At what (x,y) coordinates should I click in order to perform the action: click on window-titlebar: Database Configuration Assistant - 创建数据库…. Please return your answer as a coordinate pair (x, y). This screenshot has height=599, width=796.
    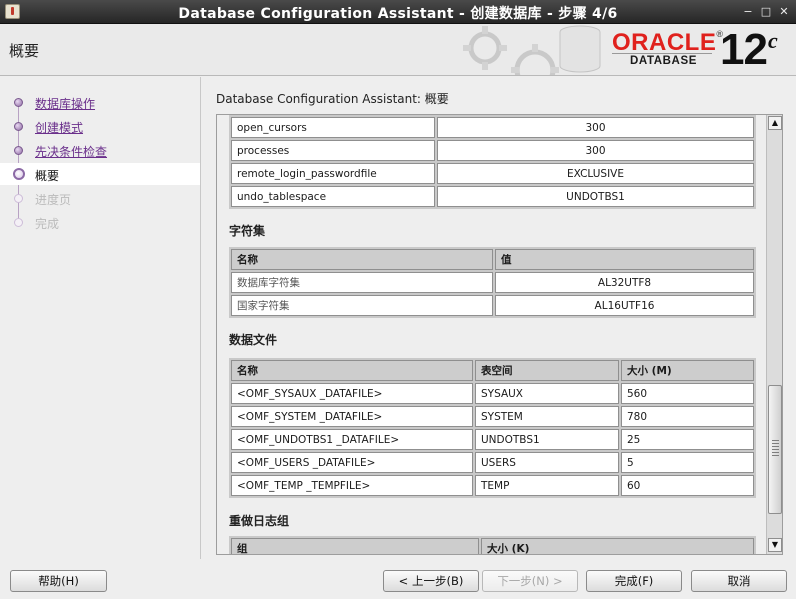
    Looking at the image, I should click on (398, 12).